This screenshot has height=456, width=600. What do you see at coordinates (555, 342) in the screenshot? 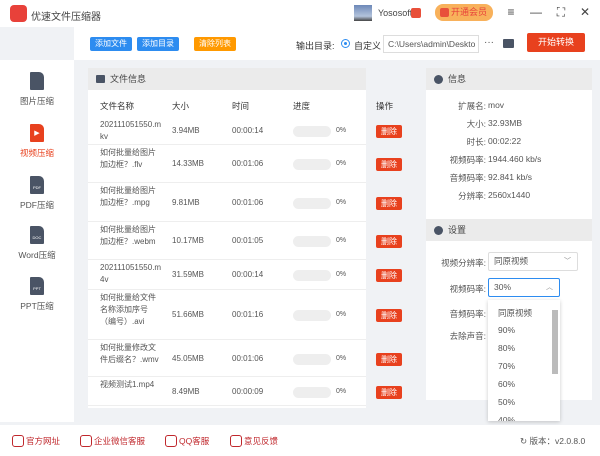
I see `dropdown-scrollbar` at bounding box center [555, 342].